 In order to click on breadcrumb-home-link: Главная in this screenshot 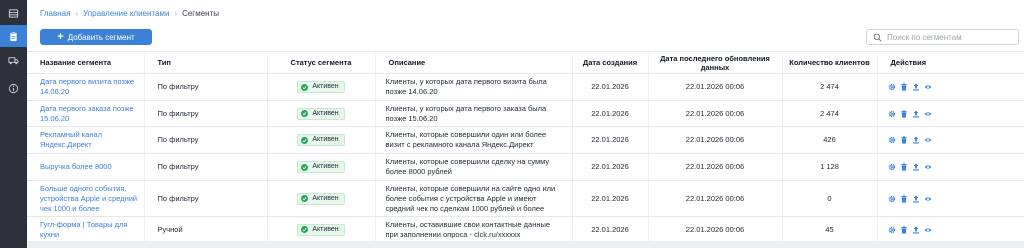, I will do `click(55, 13)`.